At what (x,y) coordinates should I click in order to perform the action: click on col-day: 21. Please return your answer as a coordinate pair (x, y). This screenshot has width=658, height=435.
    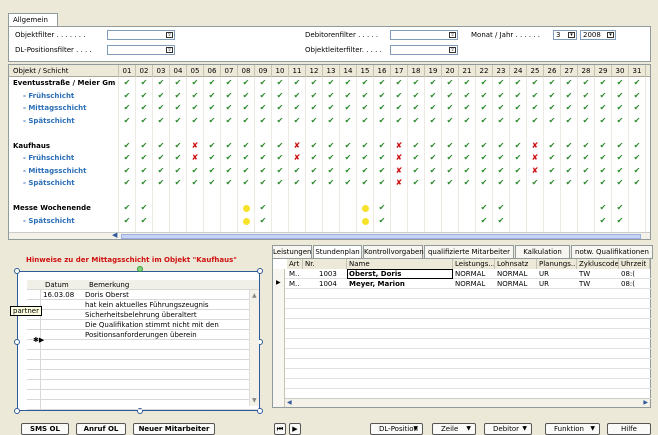
    Looking at the image, I should click on (467, 71).